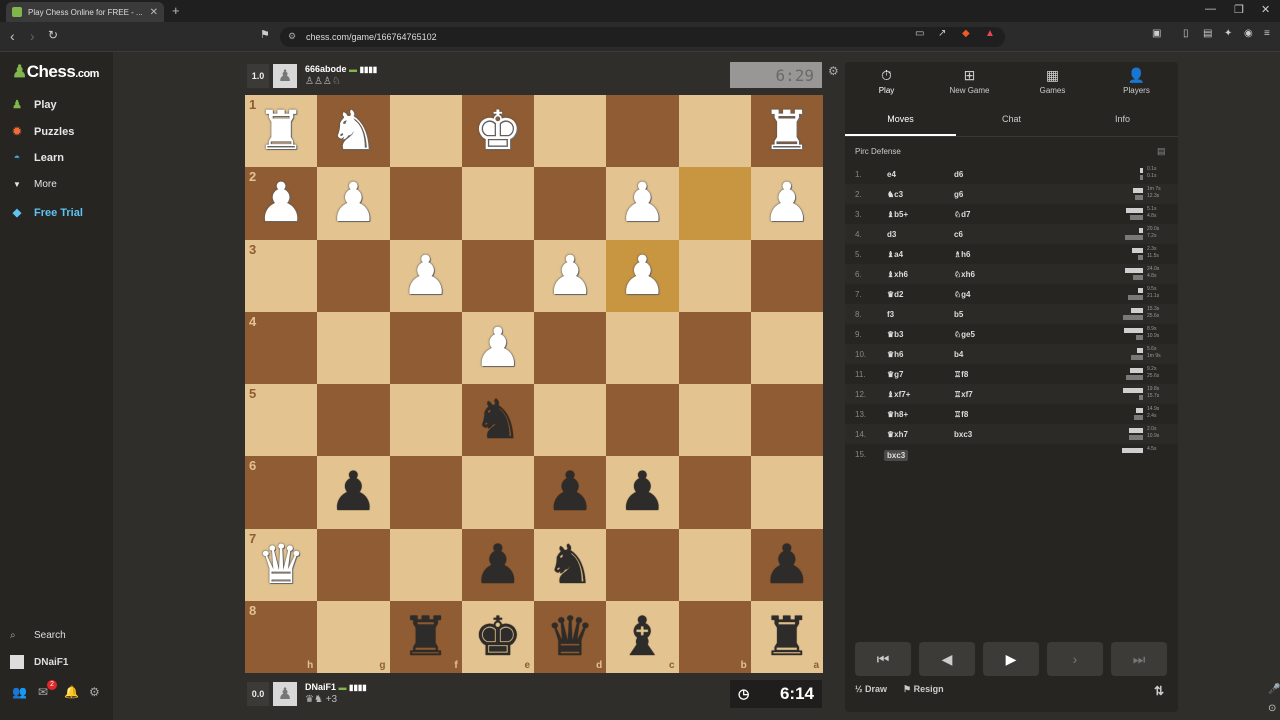 The image size is (1280, 720). Describe the element at coordinates (1139, 659) in the screenshot. I see `last-move-button: ⏭` at that location.